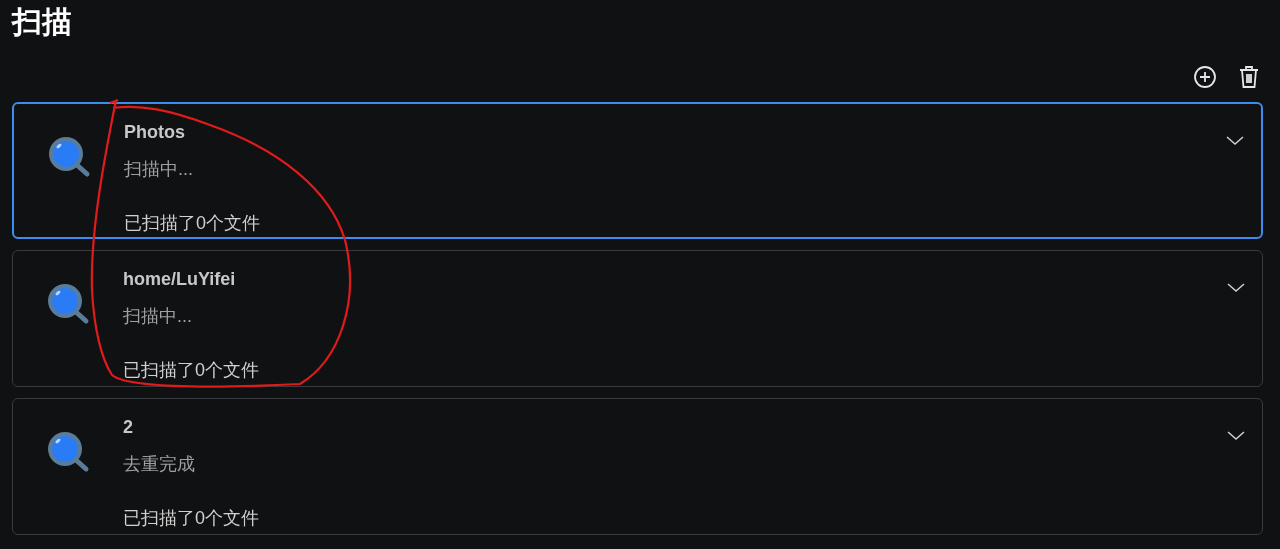 The image size is (1280, 549). Describe the element at coordinates (154, 133) in the screenshot. I see `task-name: Photos` at that location.